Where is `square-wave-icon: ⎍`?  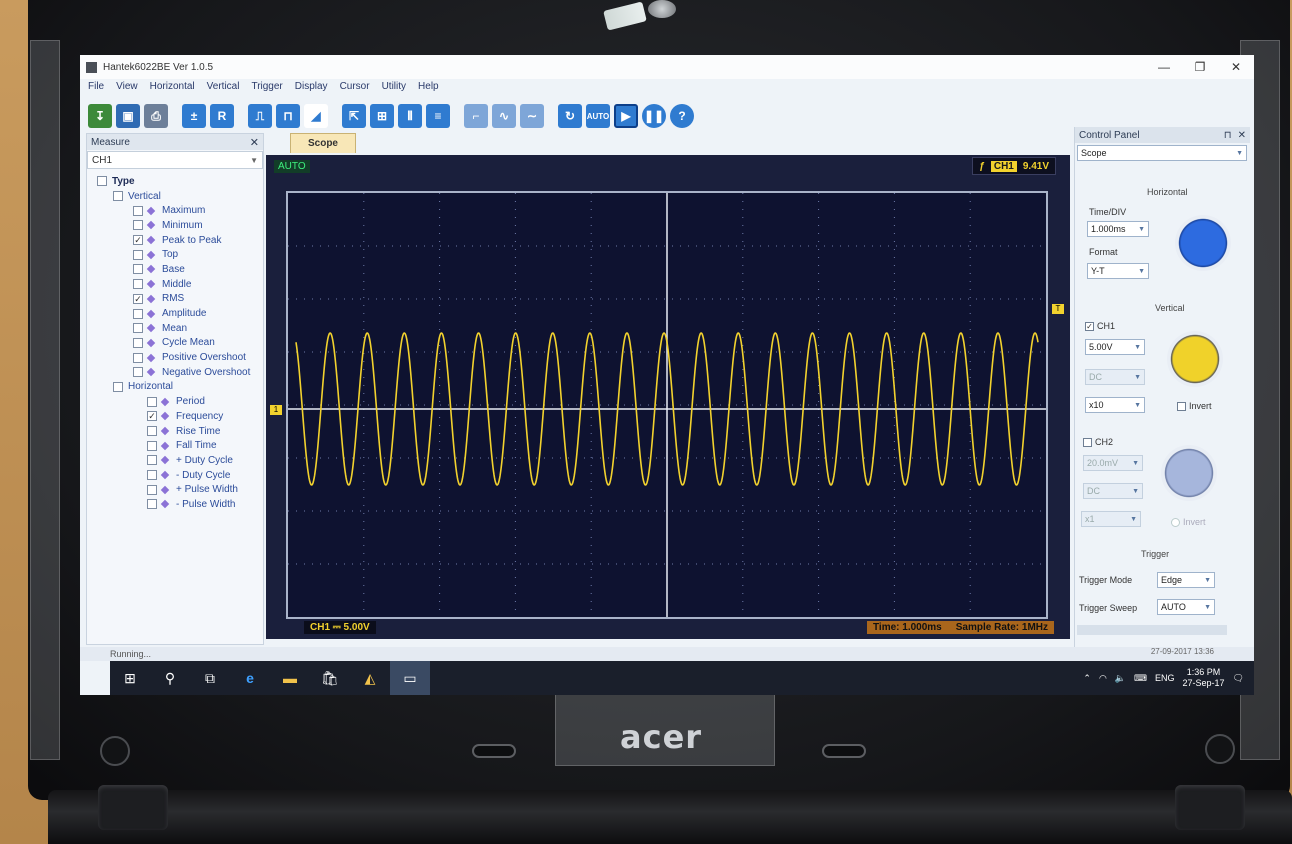 square-wave-icon: ⎍ is located at coordinates (260, 116).